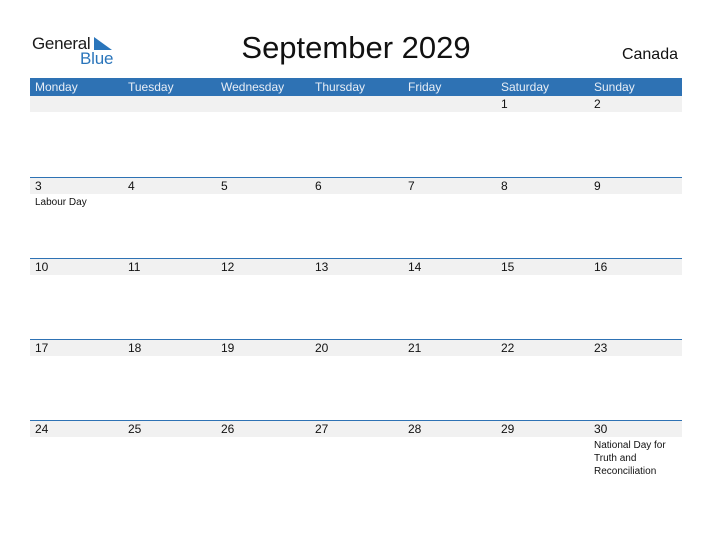  I want to click on day-number: 22, so click(508, 348).